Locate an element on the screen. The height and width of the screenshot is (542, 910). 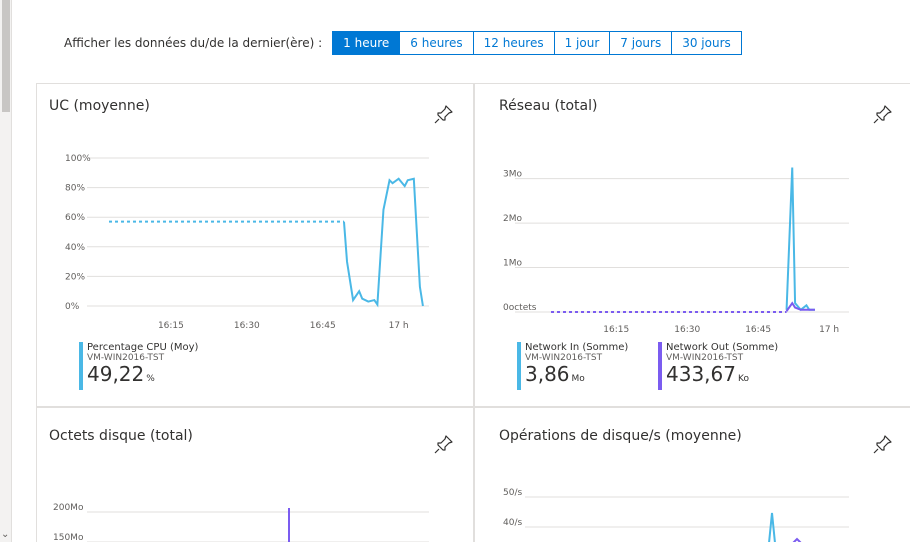
legend-value: 433,67 is located at coordinates (701, 374).